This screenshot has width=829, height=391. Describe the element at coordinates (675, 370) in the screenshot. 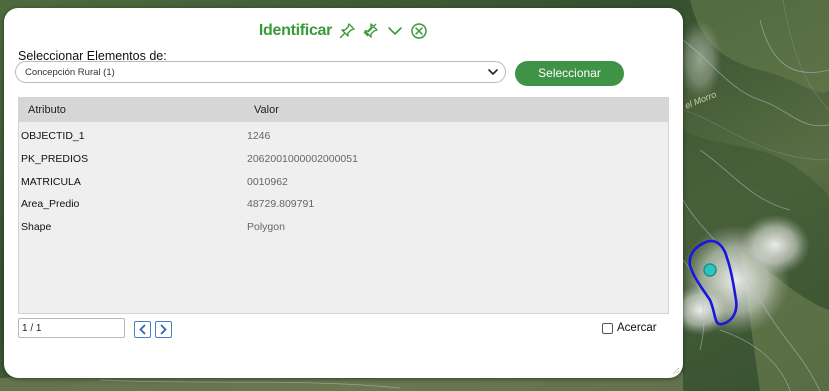

I see `resize-handle-icon` at that location.